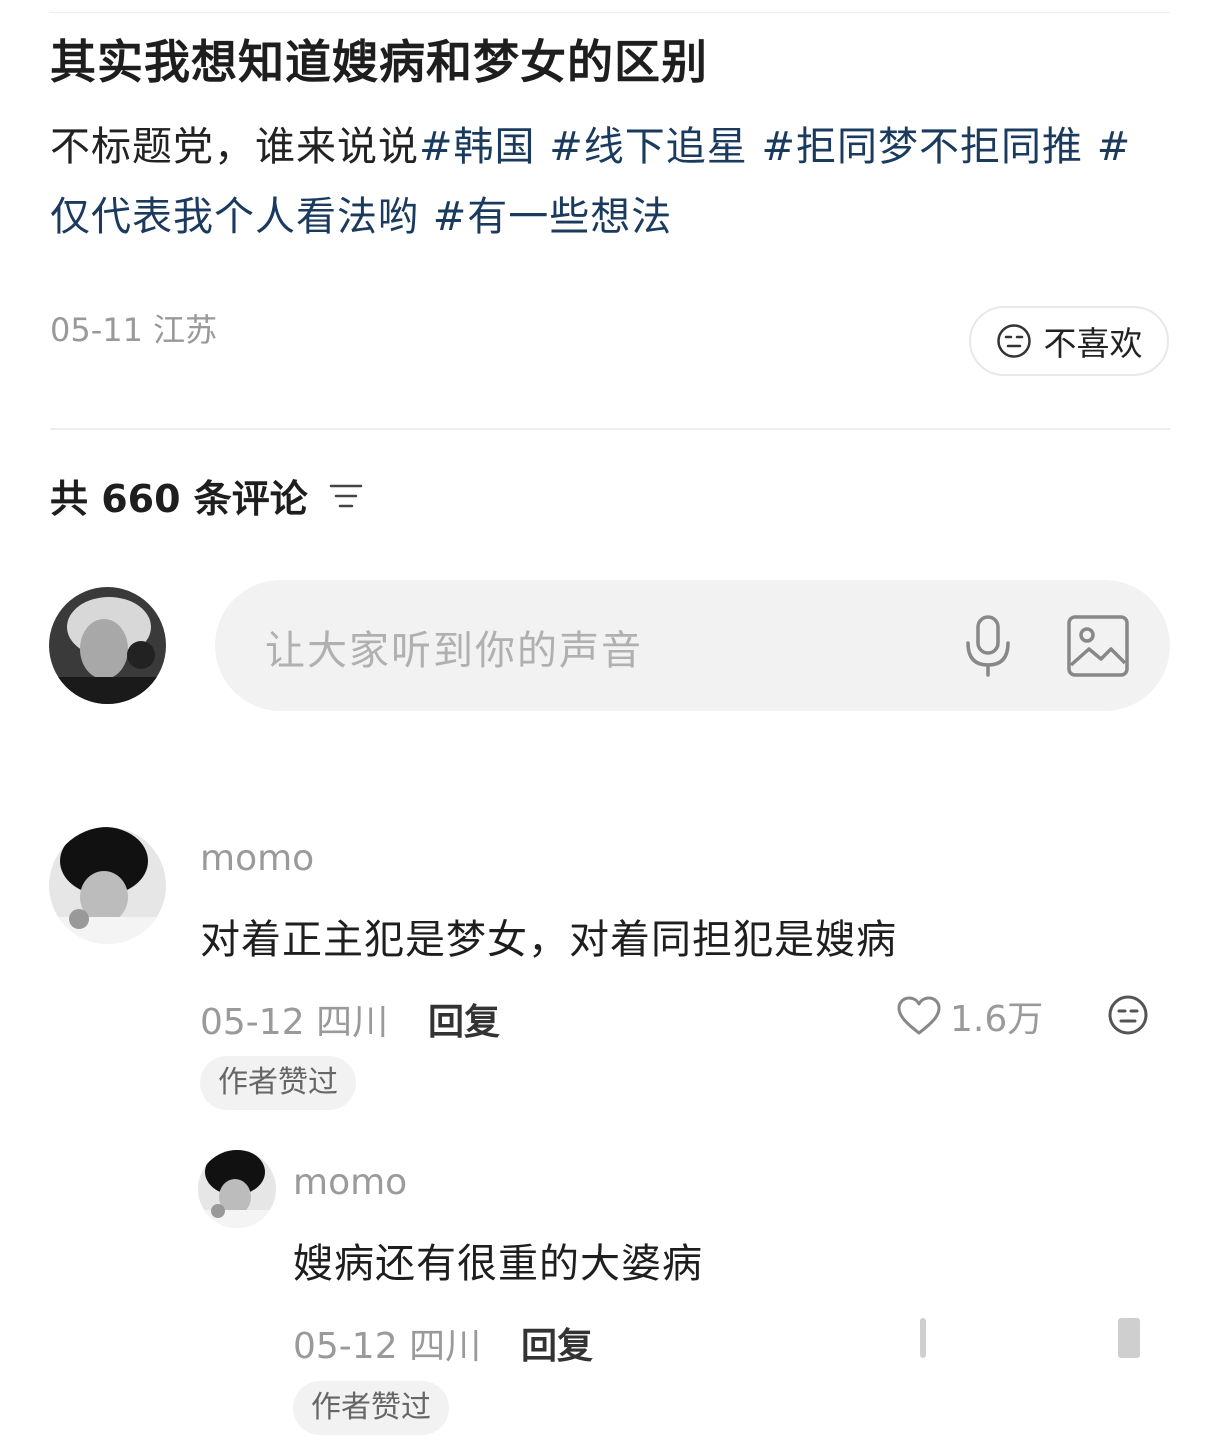  I want to click on comment-input-placeholder: 让大家听到你的声音, so click(454, 651).